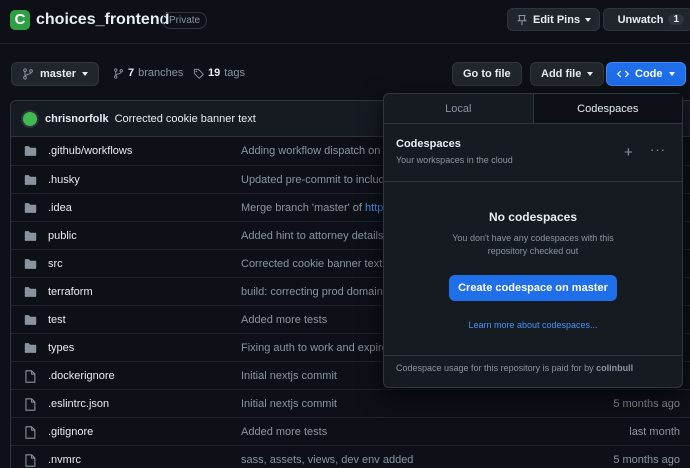 Image resolution: width=690 pixels, height=468 pixels. I want to click on file-name: types, so click(61, 348).